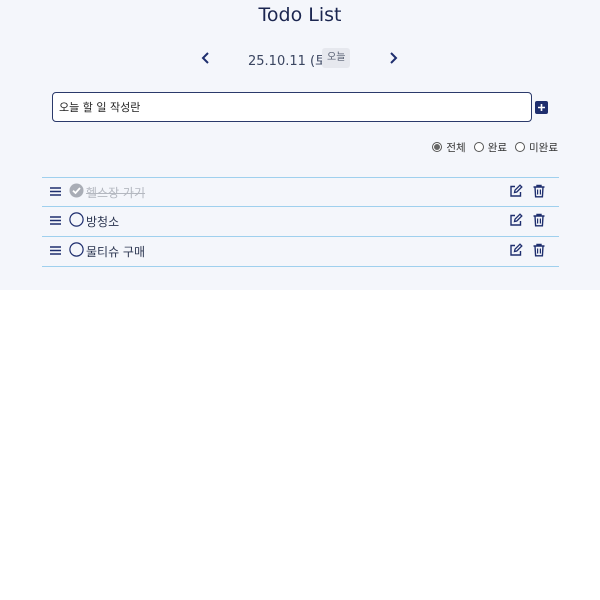  I want to click on current-date: 25.10.11 (토), so click(290, 61).